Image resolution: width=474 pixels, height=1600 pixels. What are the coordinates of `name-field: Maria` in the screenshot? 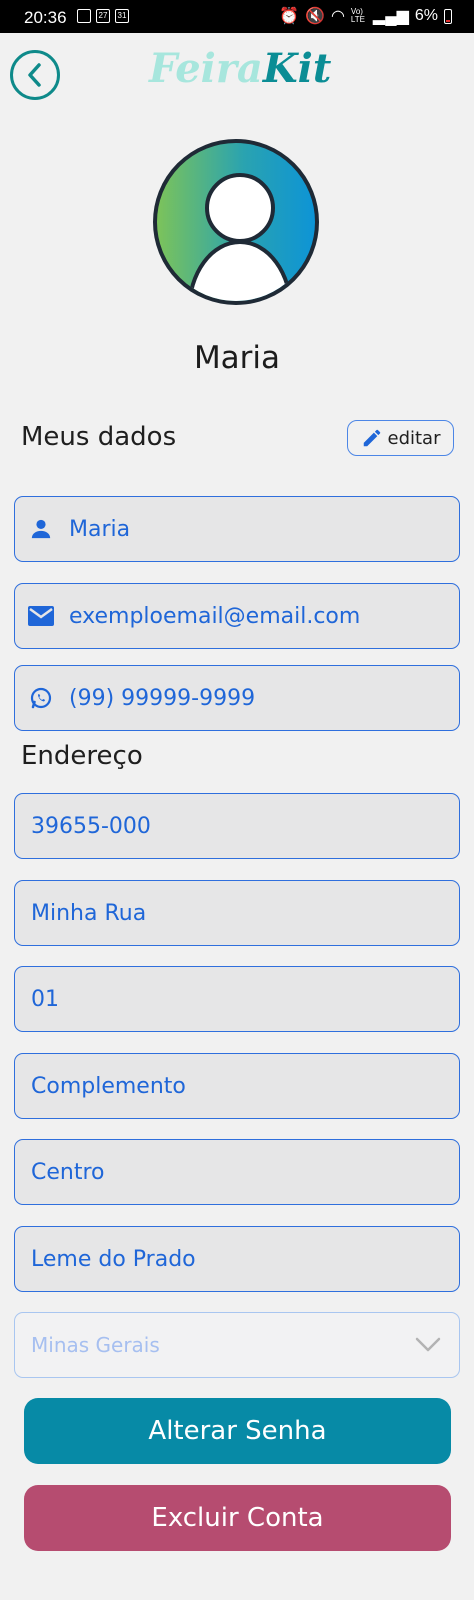 It's located at (237, 529).